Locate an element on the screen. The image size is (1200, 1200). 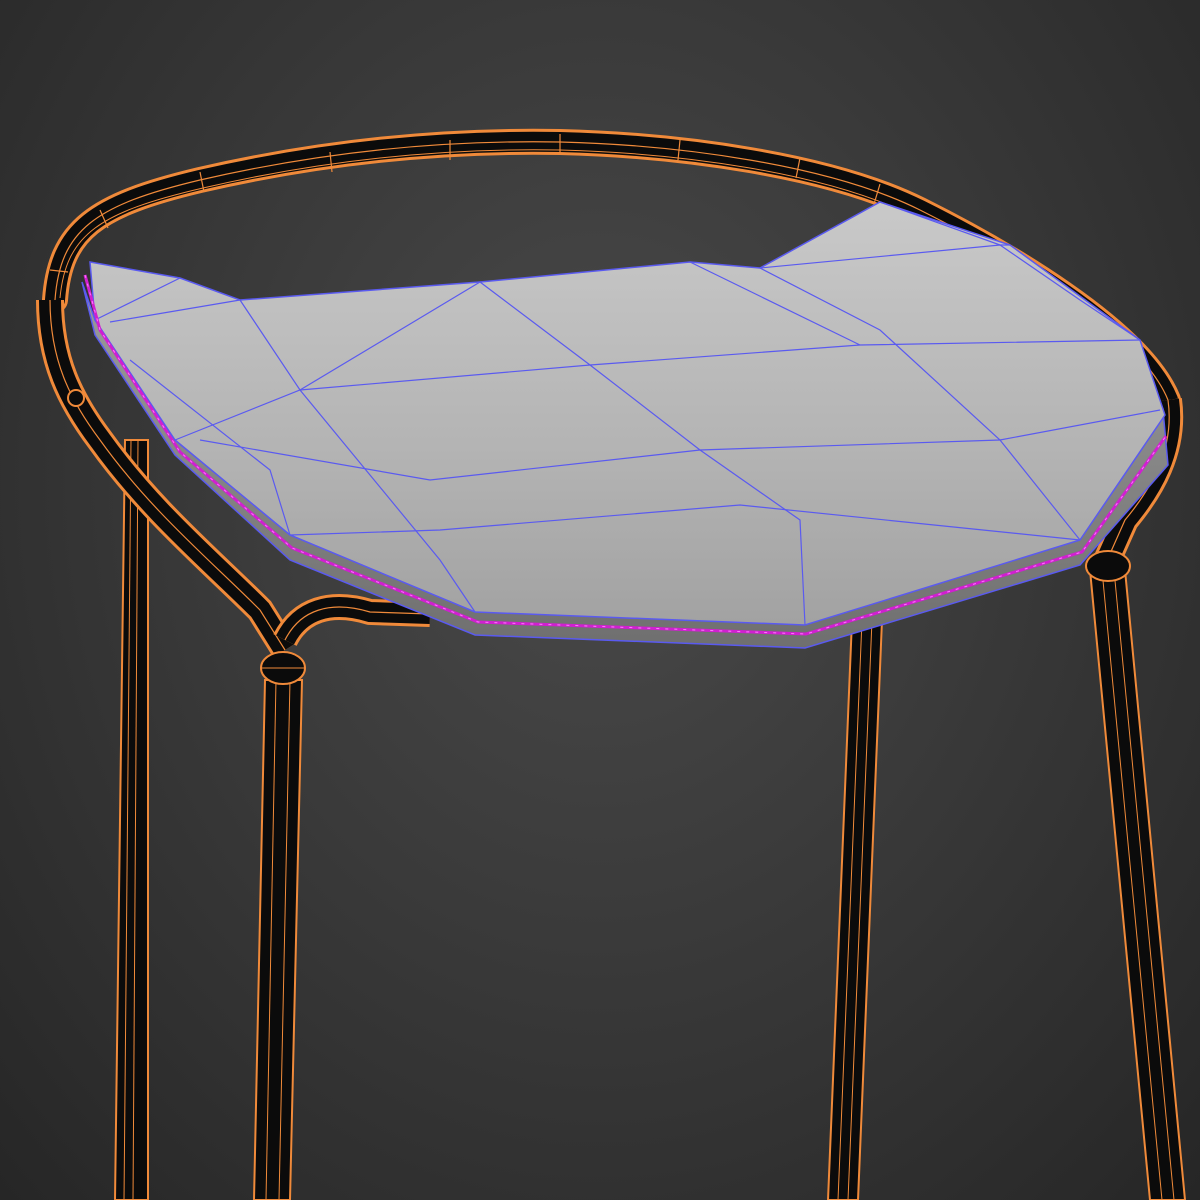
front-right-leg is located at coordinates (1137, 884).